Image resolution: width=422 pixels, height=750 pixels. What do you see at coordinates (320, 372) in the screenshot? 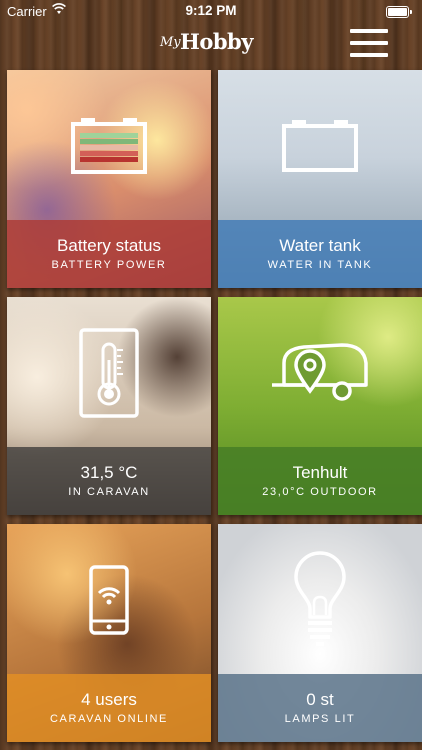
I see `caravan-location-icon` at bounding box center [320, 372].